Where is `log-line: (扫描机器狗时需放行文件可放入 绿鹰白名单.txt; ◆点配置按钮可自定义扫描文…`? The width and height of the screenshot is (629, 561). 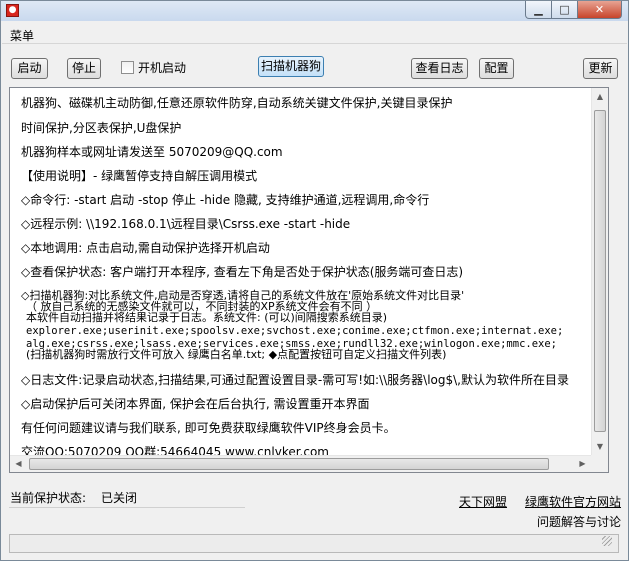 log-line: (扫描机器狗时需放行文件可放入 绿鹰白名单.txt; ◆点配置按钮可自定义扫描文… is located at coordinates (236, 354).